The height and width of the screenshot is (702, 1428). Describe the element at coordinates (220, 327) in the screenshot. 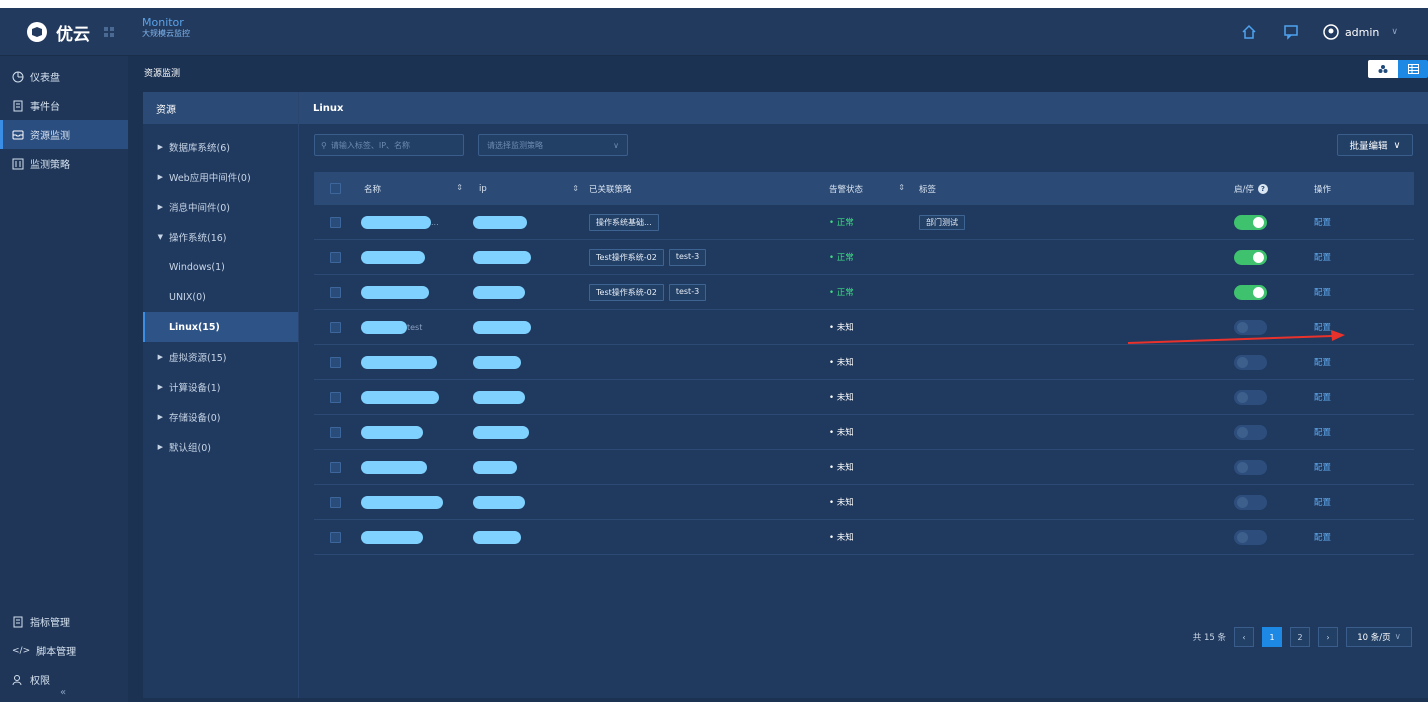

I see `tree-item-linux: Linux(15)` at that location.